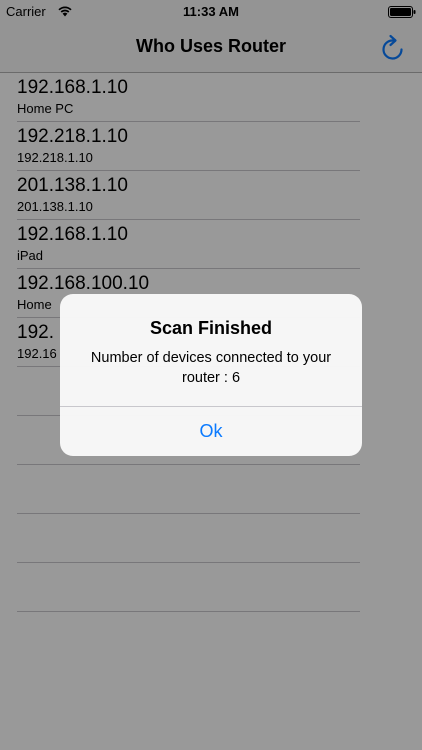 This screenshot has height=750, width=422. I want to click on ok-button: Ok, so click(211, 431).